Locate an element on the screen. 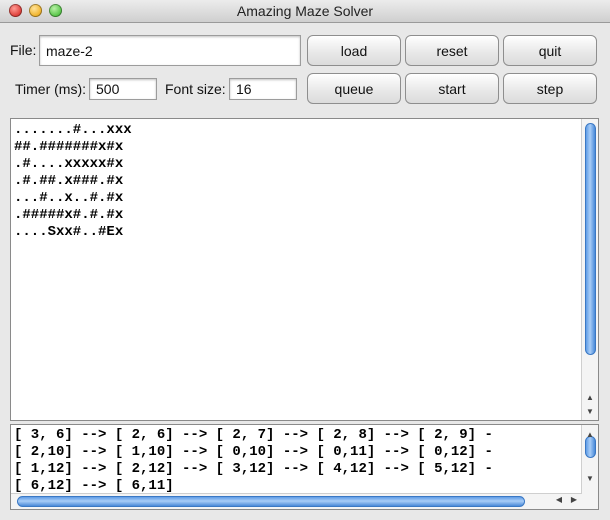 This screenshot has width=610, height=520. maze-vertical-scrollbar: ▲ ▼ is located at coordinates (589, 269).